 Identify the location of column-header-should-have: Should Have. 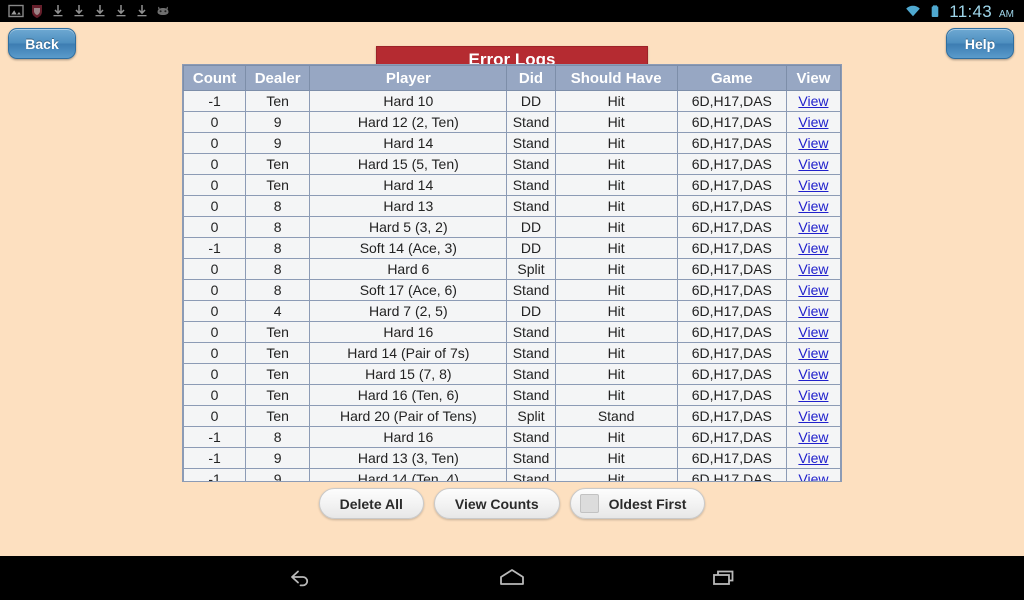
(616, 78).